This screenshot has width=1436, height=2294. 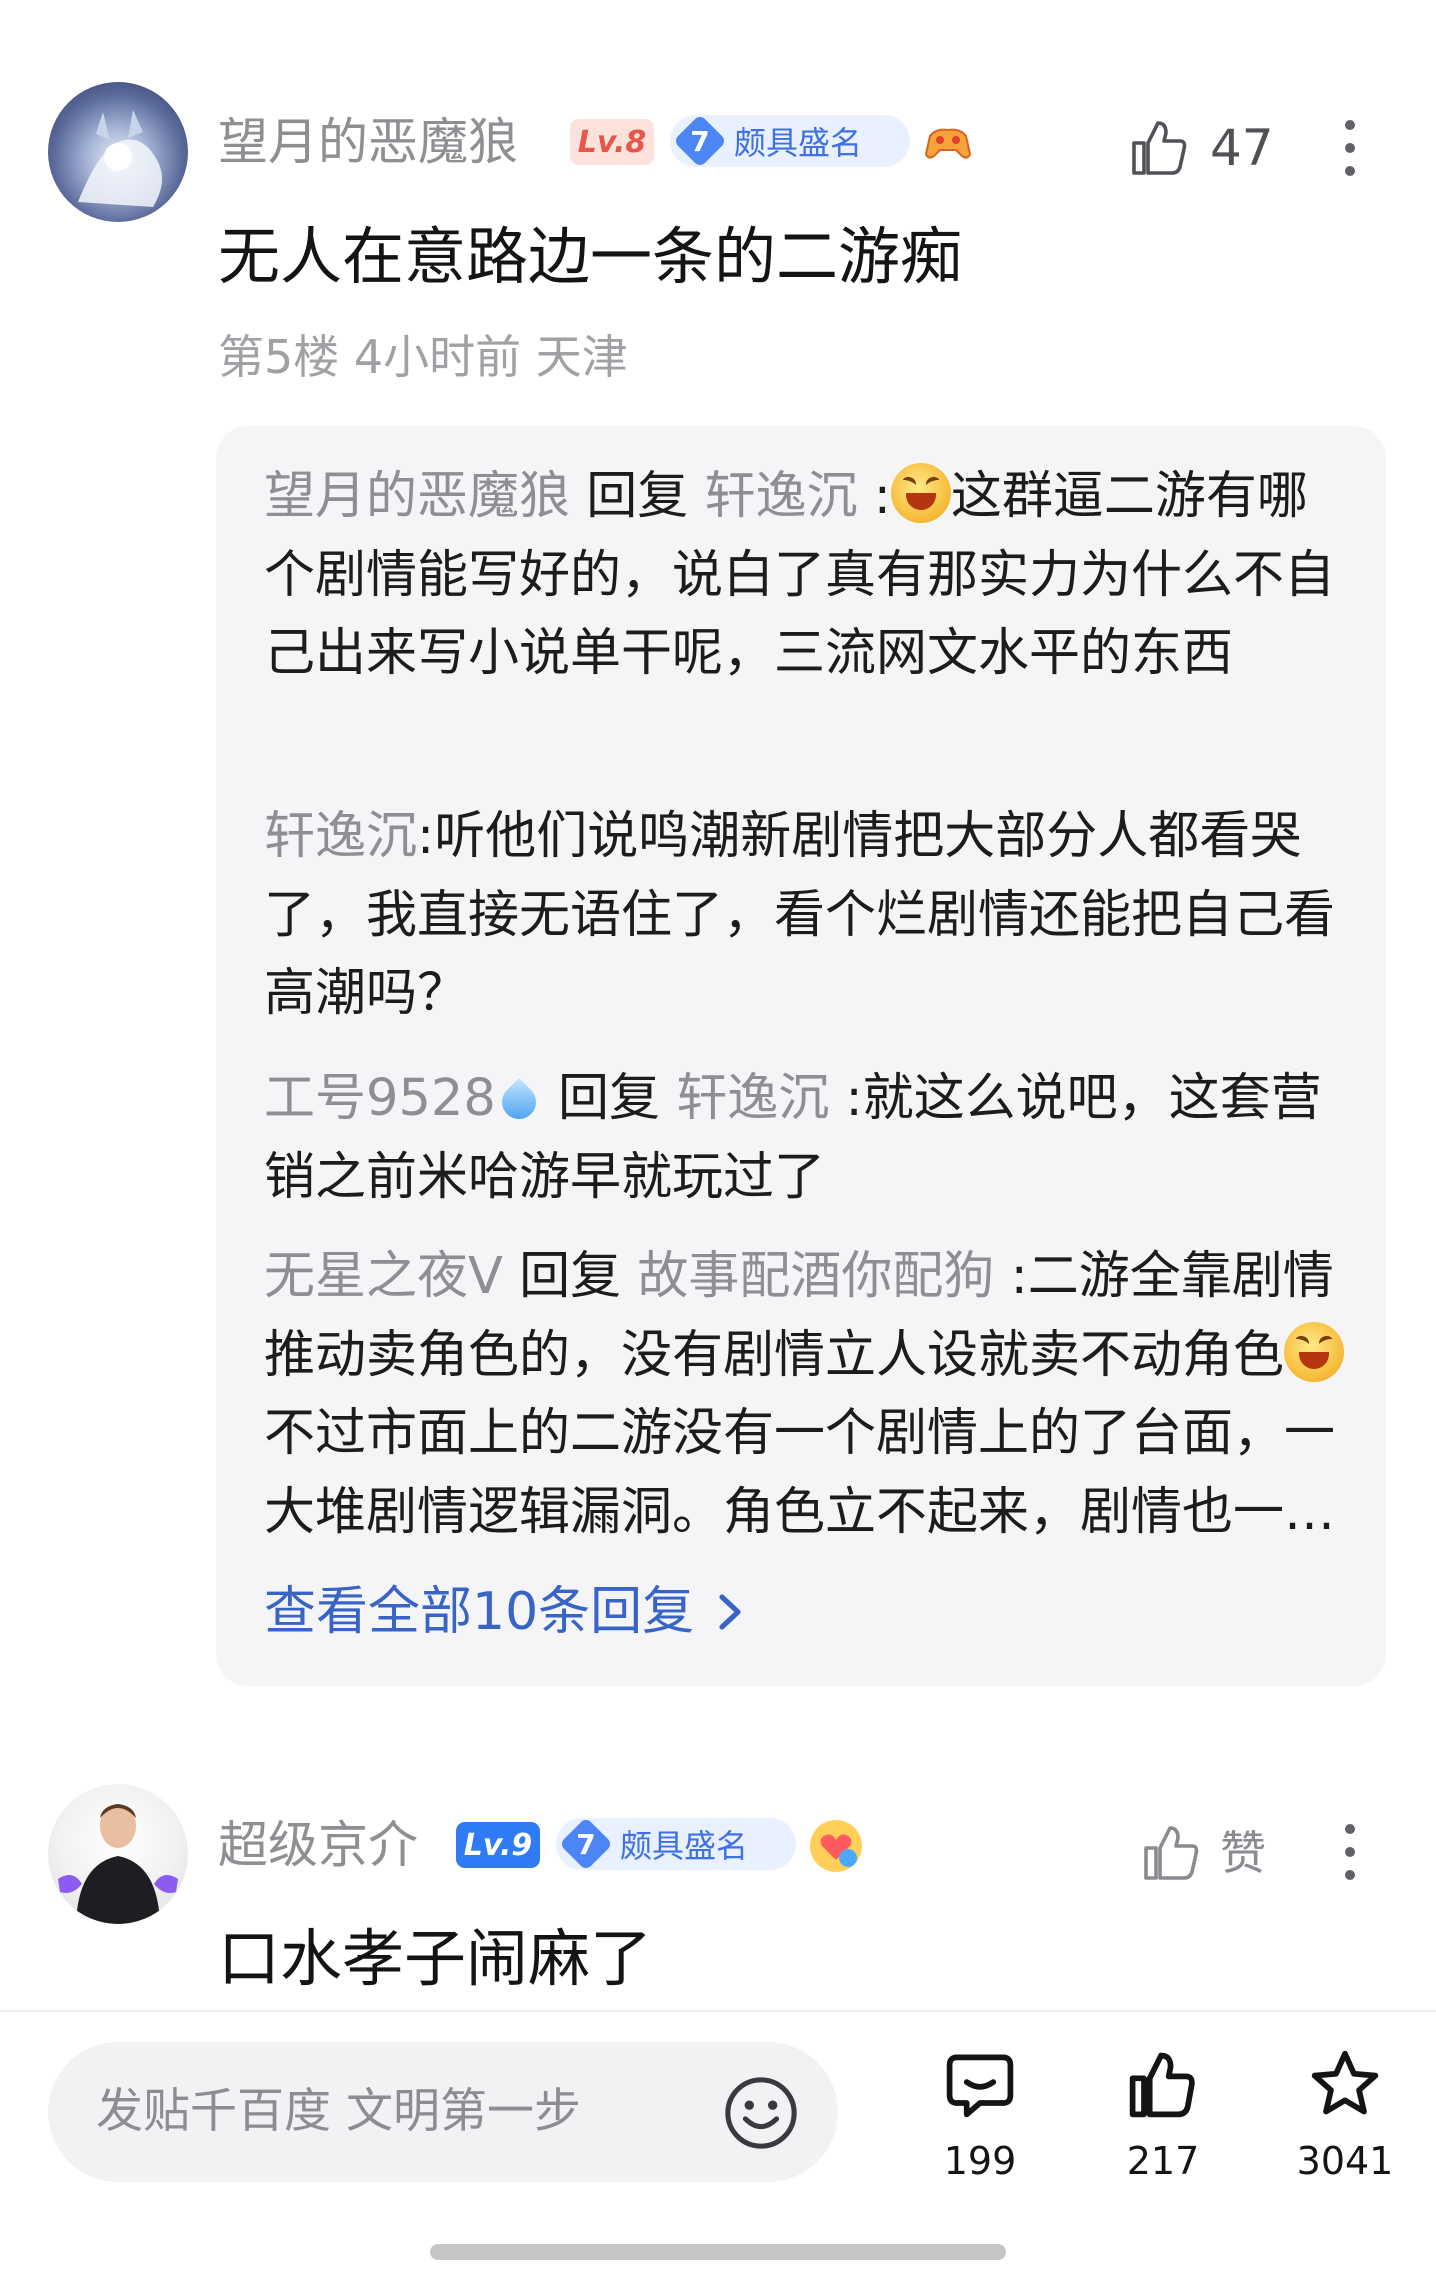 I want to click on reply-author: 无星之夜V, so click(x=383, y=1276).